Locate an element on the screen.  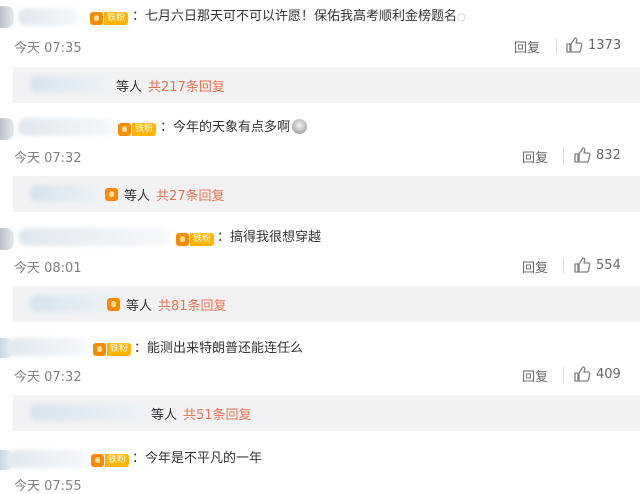
like-count: 554 is located at coordinates (608, 265).